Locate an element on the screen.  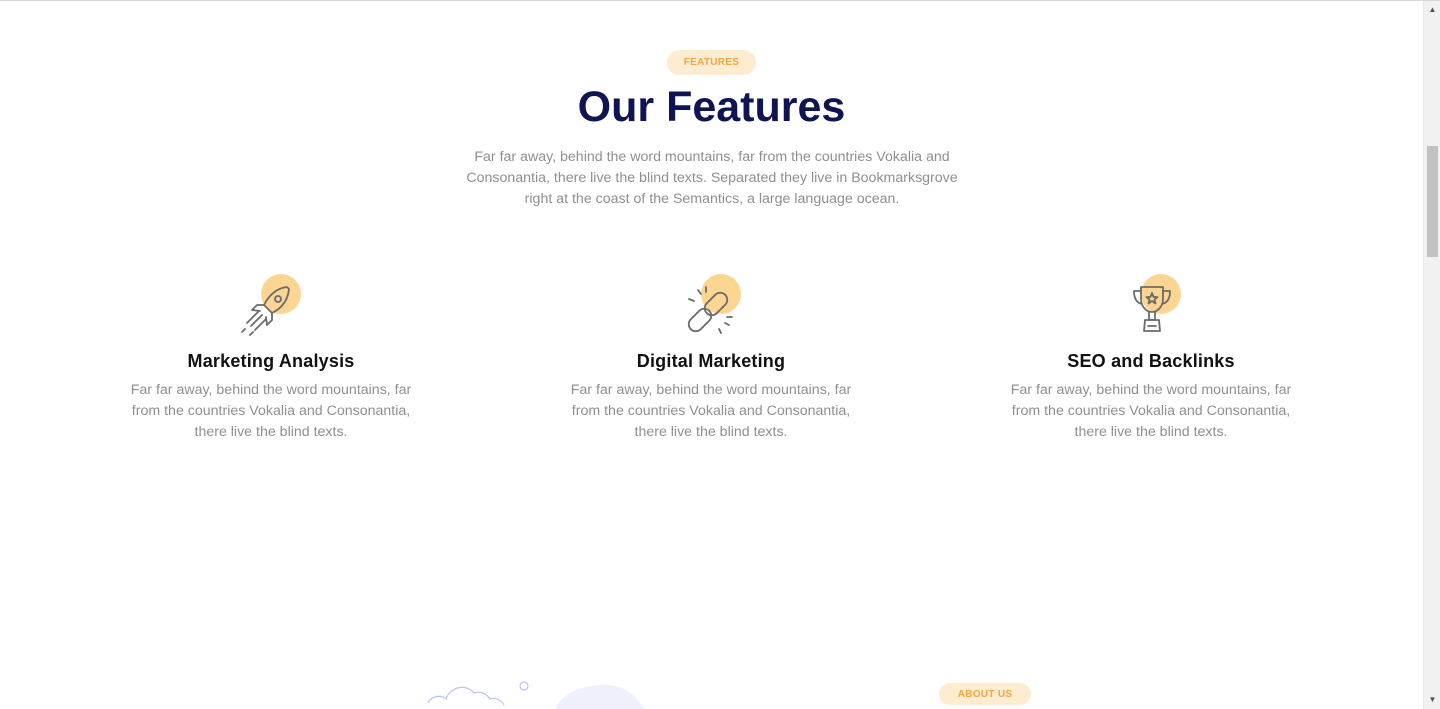
feature-title: SEO and Backlinks is located at coordinates (1151, 361).